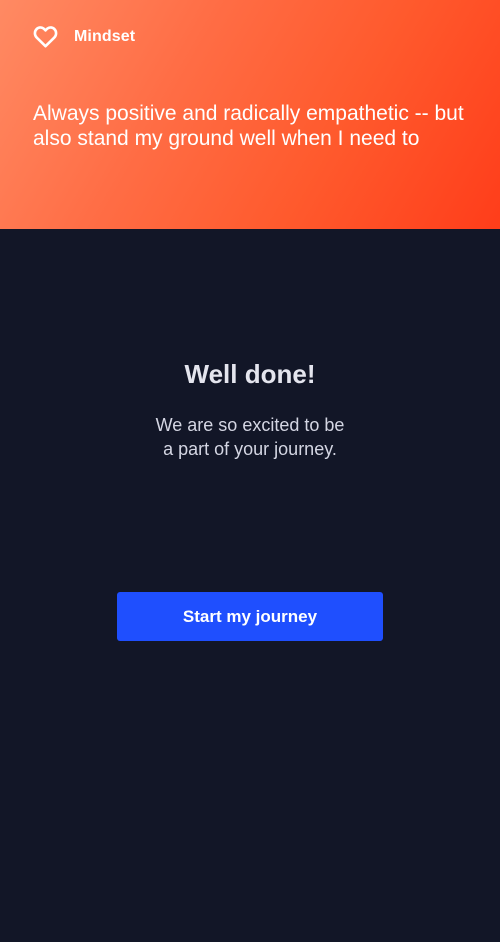  I want to click on subtitle-line-2: a part of your journey., so click(250, 449).